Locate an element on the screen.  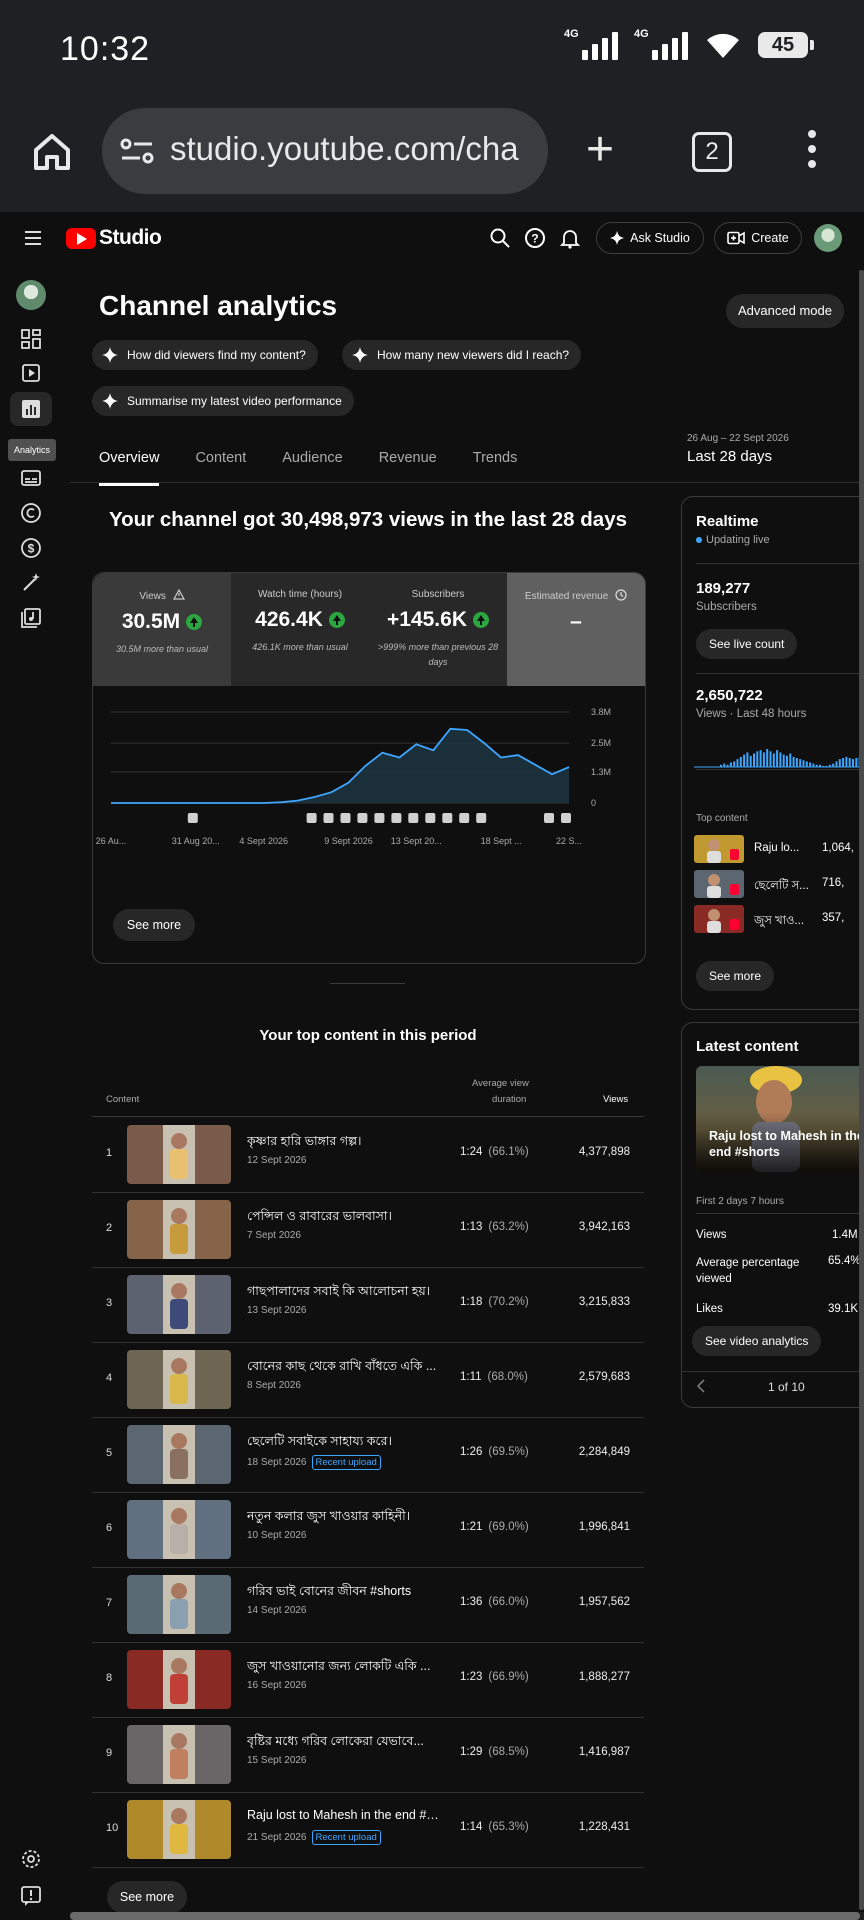
sparkle-icon is located at coordinates (110, 355).